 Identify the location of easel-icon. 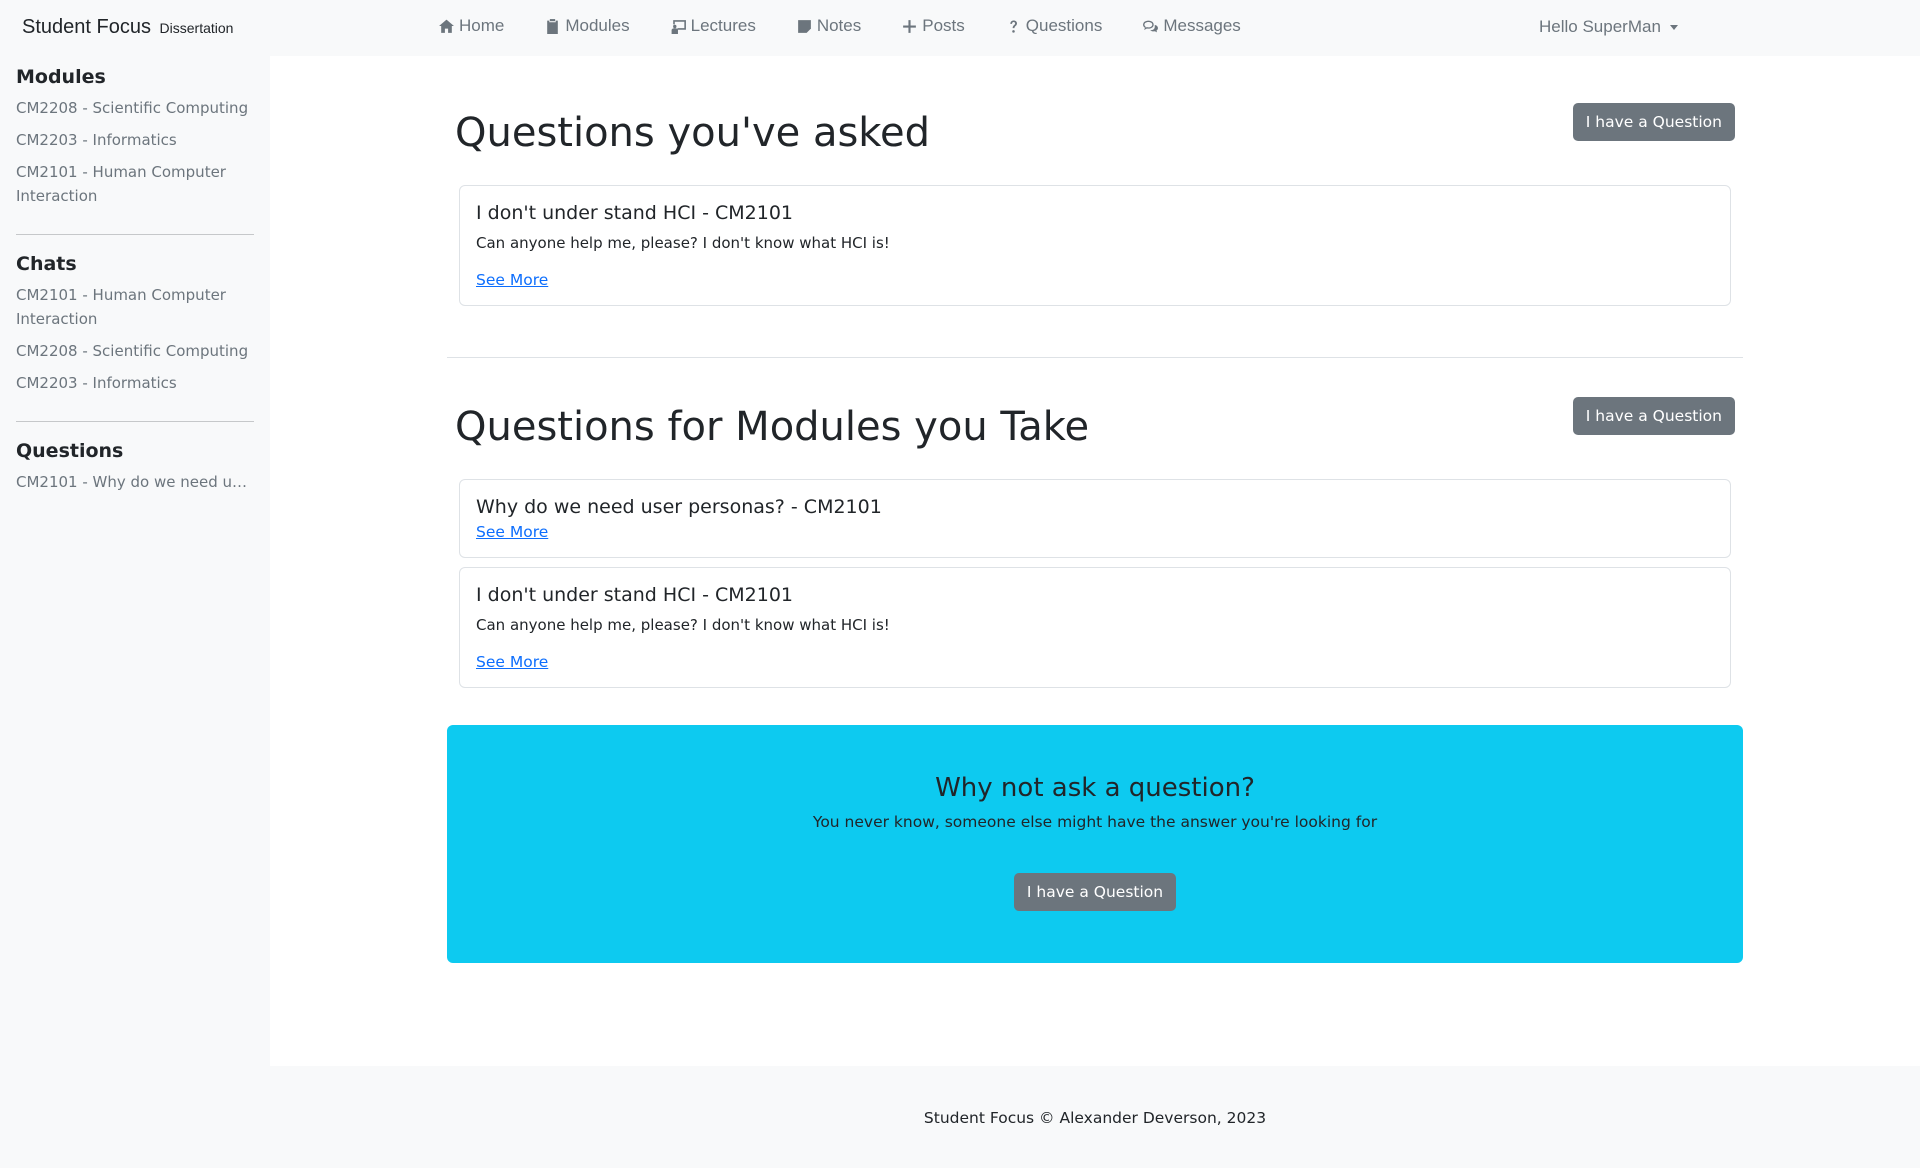
(678, 26).